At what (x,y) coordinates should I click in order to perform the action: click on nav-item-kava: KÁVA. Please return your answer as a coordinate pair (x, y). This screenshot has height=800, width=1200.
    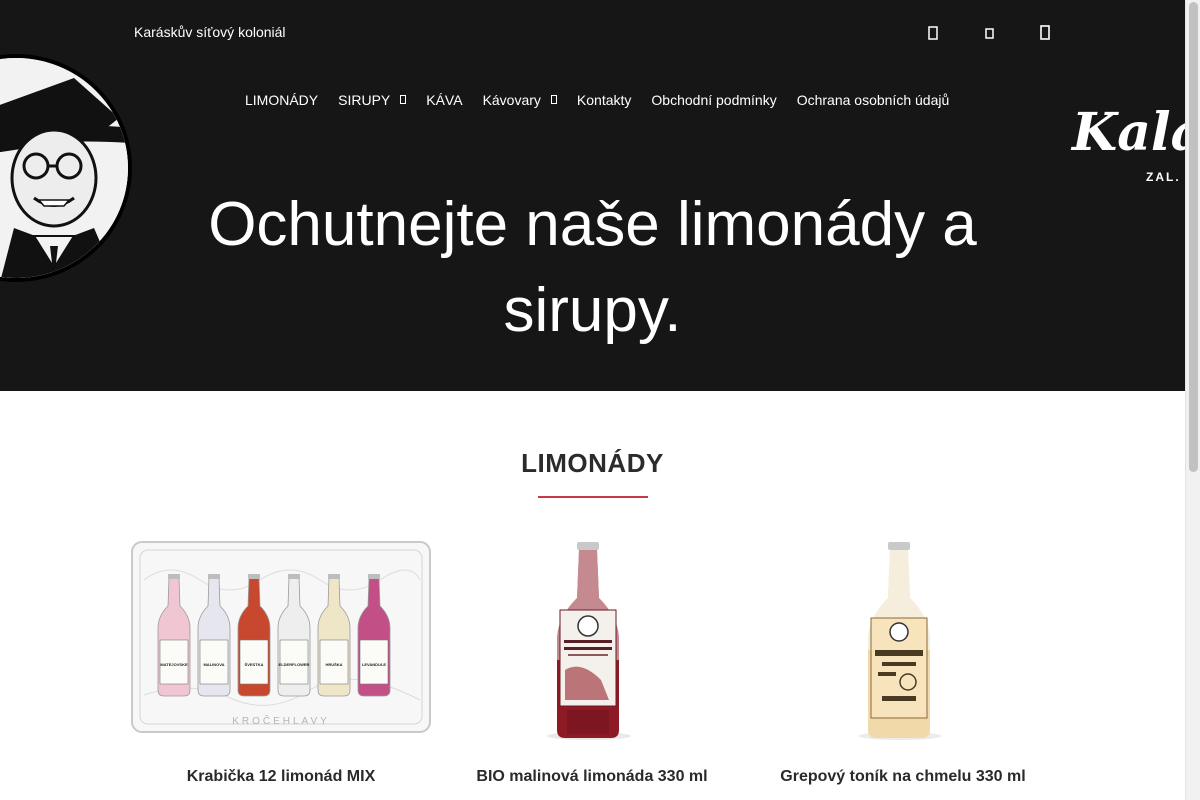
    Looking at the image, I should click on (444, 100).